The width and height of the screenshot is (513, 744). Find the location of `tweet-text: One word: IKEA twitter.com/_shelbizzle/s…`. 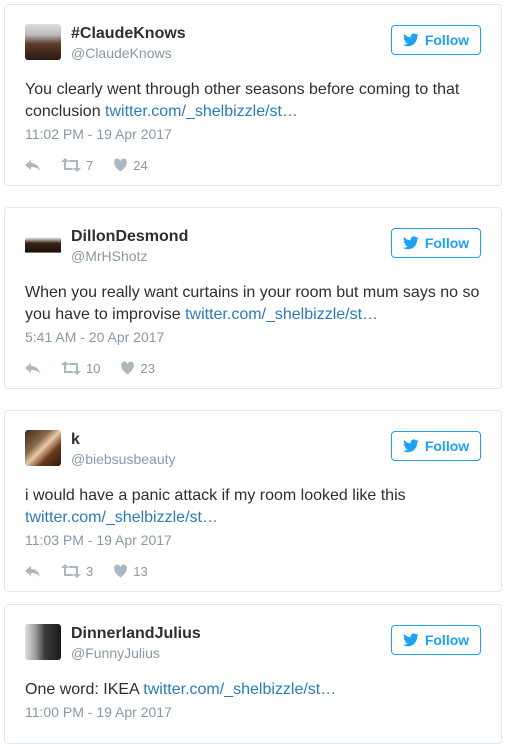

tweet-text: One word: IKEA twitter.com/_shelbizzle/s… is located at coordinates (255, 690).